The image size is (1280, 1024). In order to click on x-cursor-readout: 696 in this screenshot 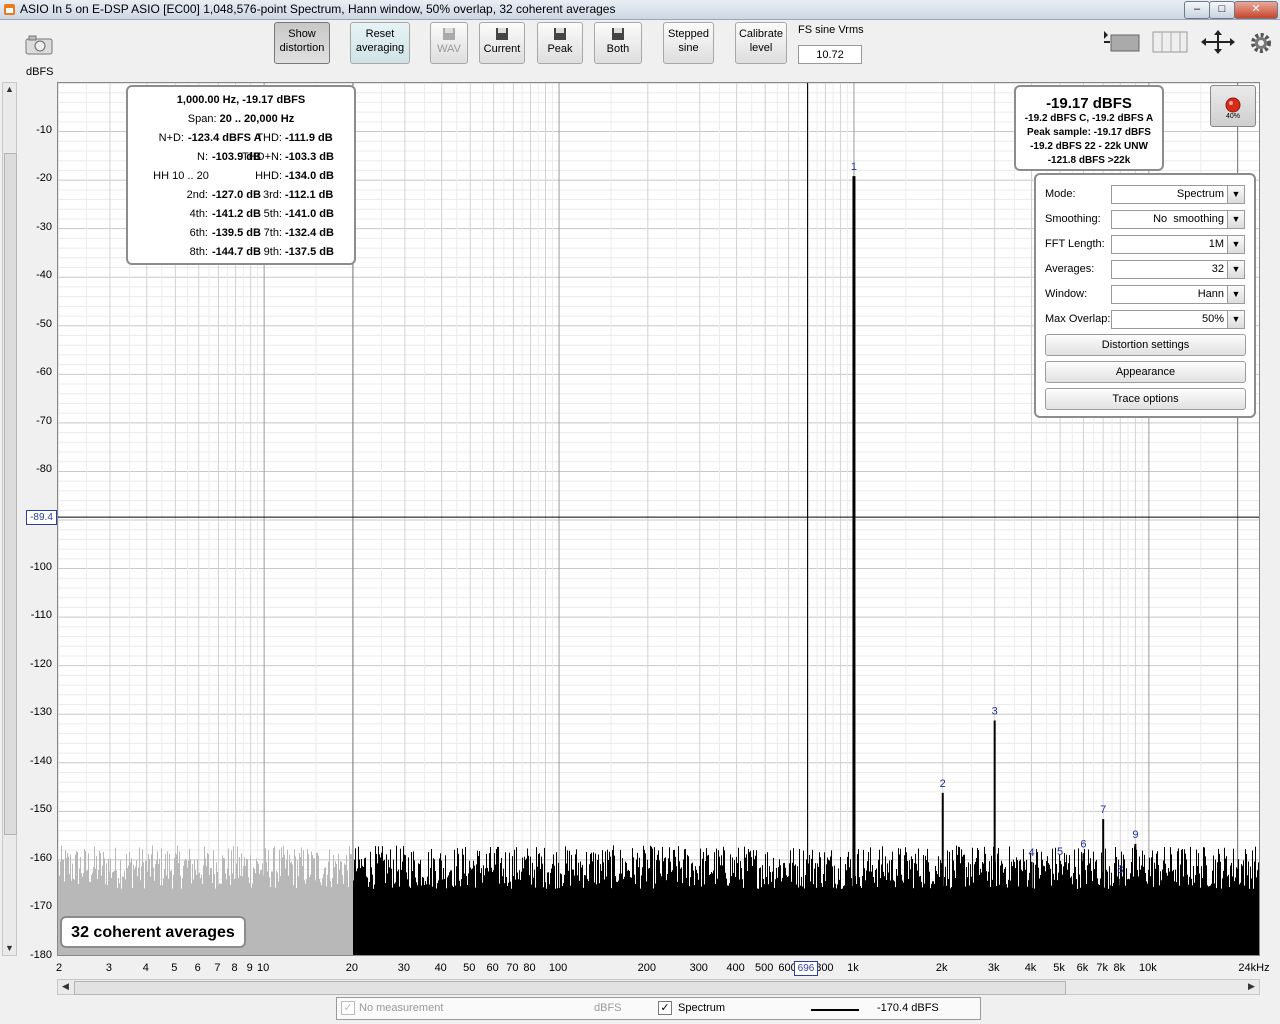, I will do `click(806, 968)`.